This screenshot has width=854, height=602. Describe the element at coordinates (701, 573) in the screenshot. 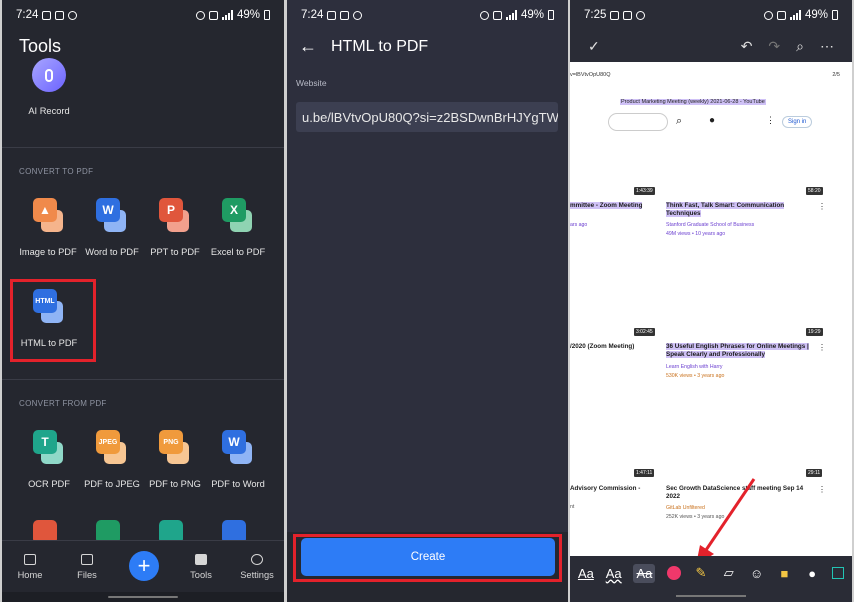

I see `highlighter-icon: ✎` at that location.